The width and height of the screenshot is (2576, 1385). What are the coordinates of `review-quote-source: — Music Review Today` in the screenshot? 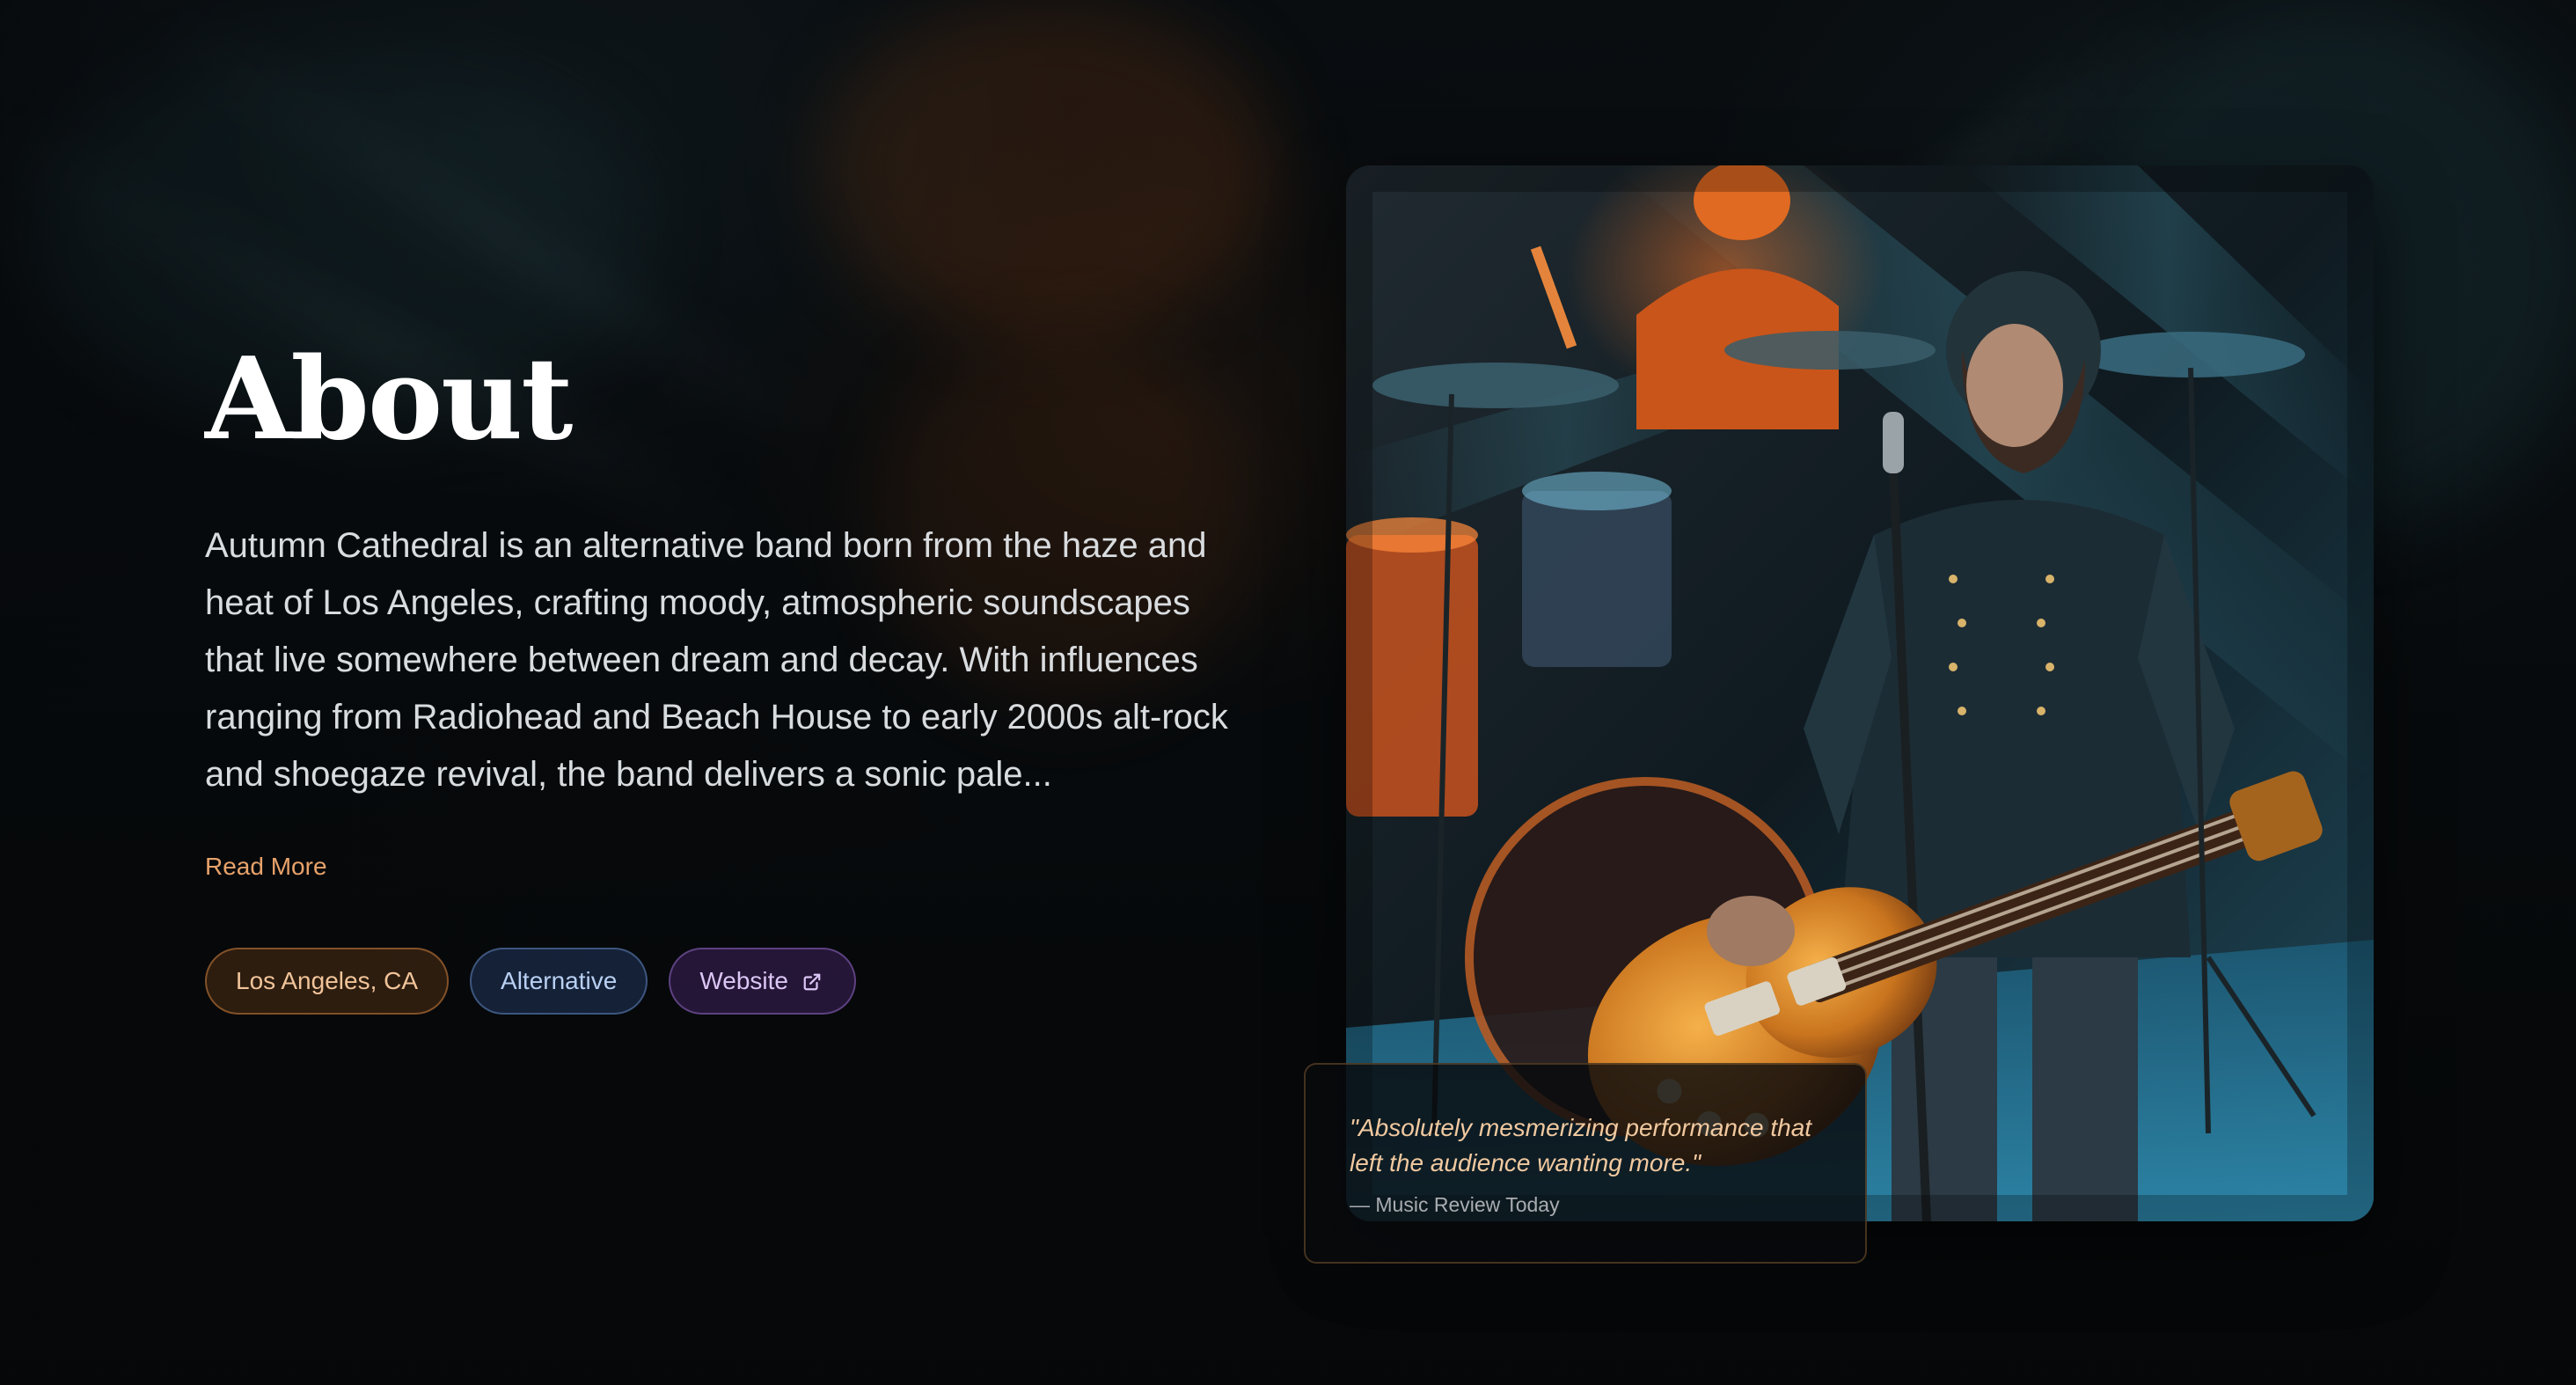 It's located at (1455, 1204).